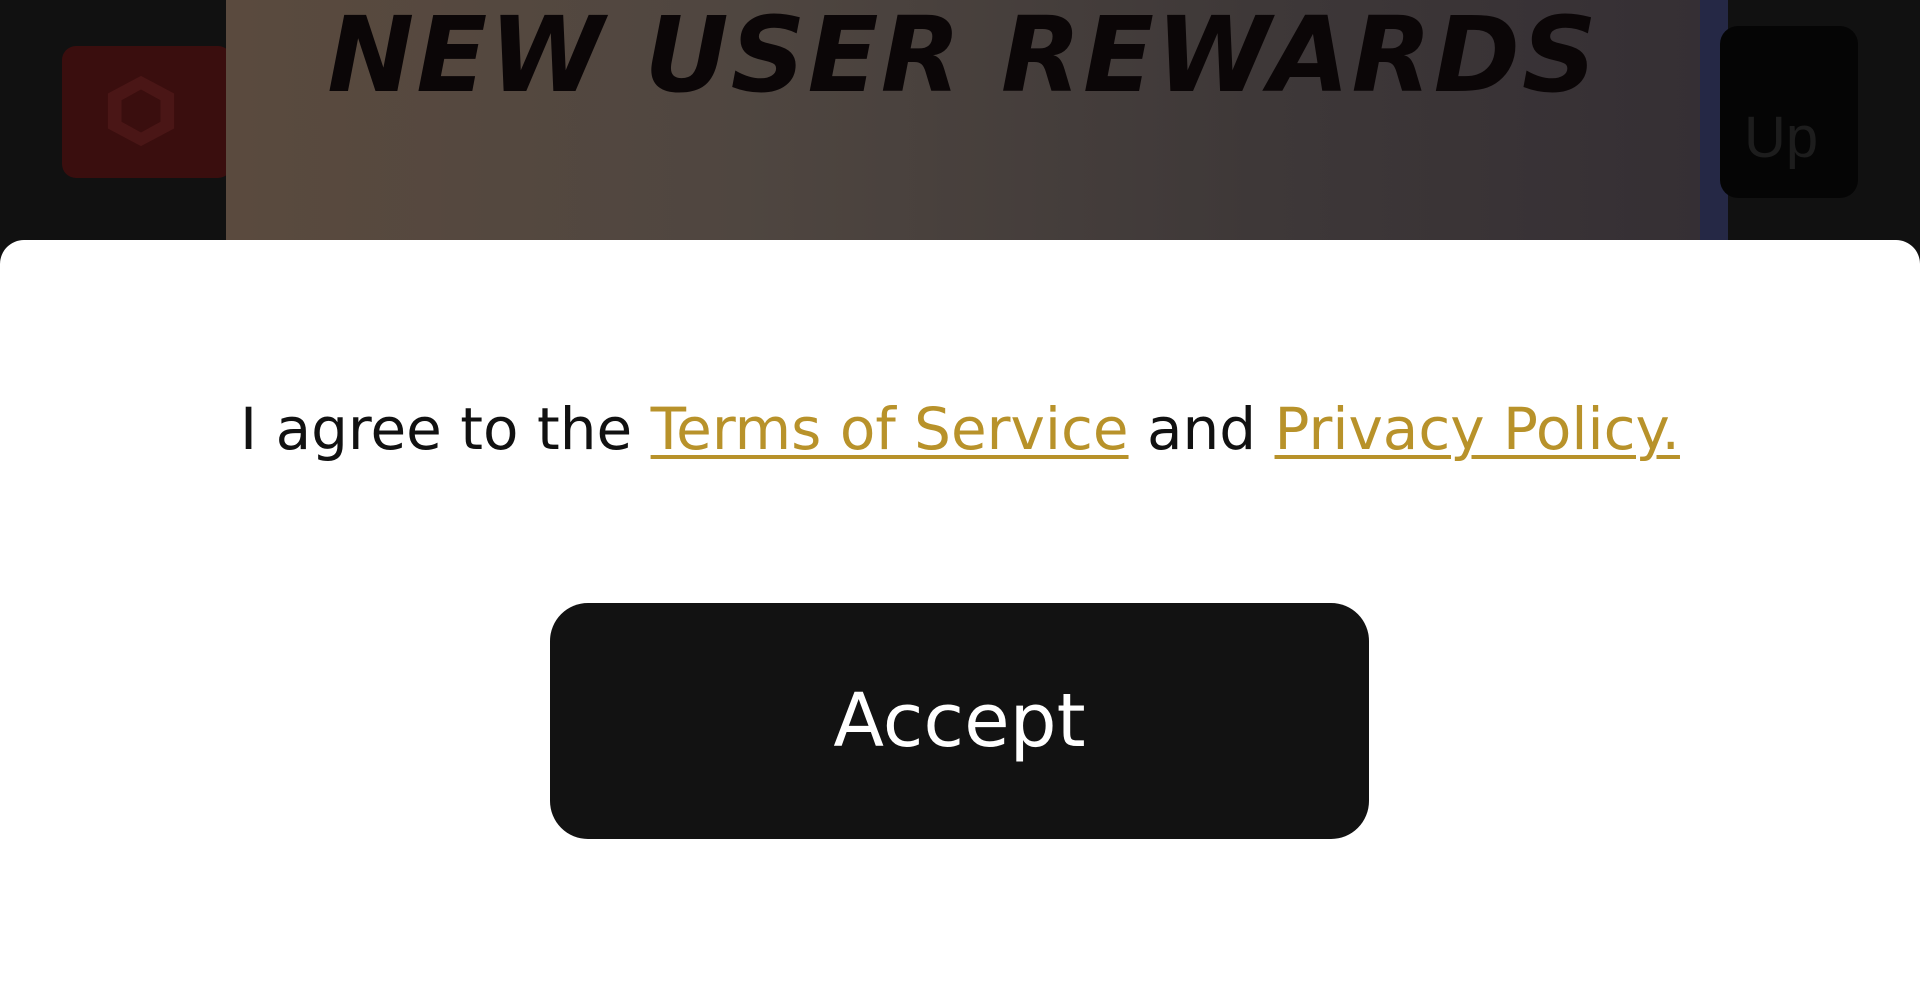 The image size is (1920, 993). What do you see at coordinates (959, 721) in the screenshot?
I see `accept-button: Accept` at bounding box center [959, 721].